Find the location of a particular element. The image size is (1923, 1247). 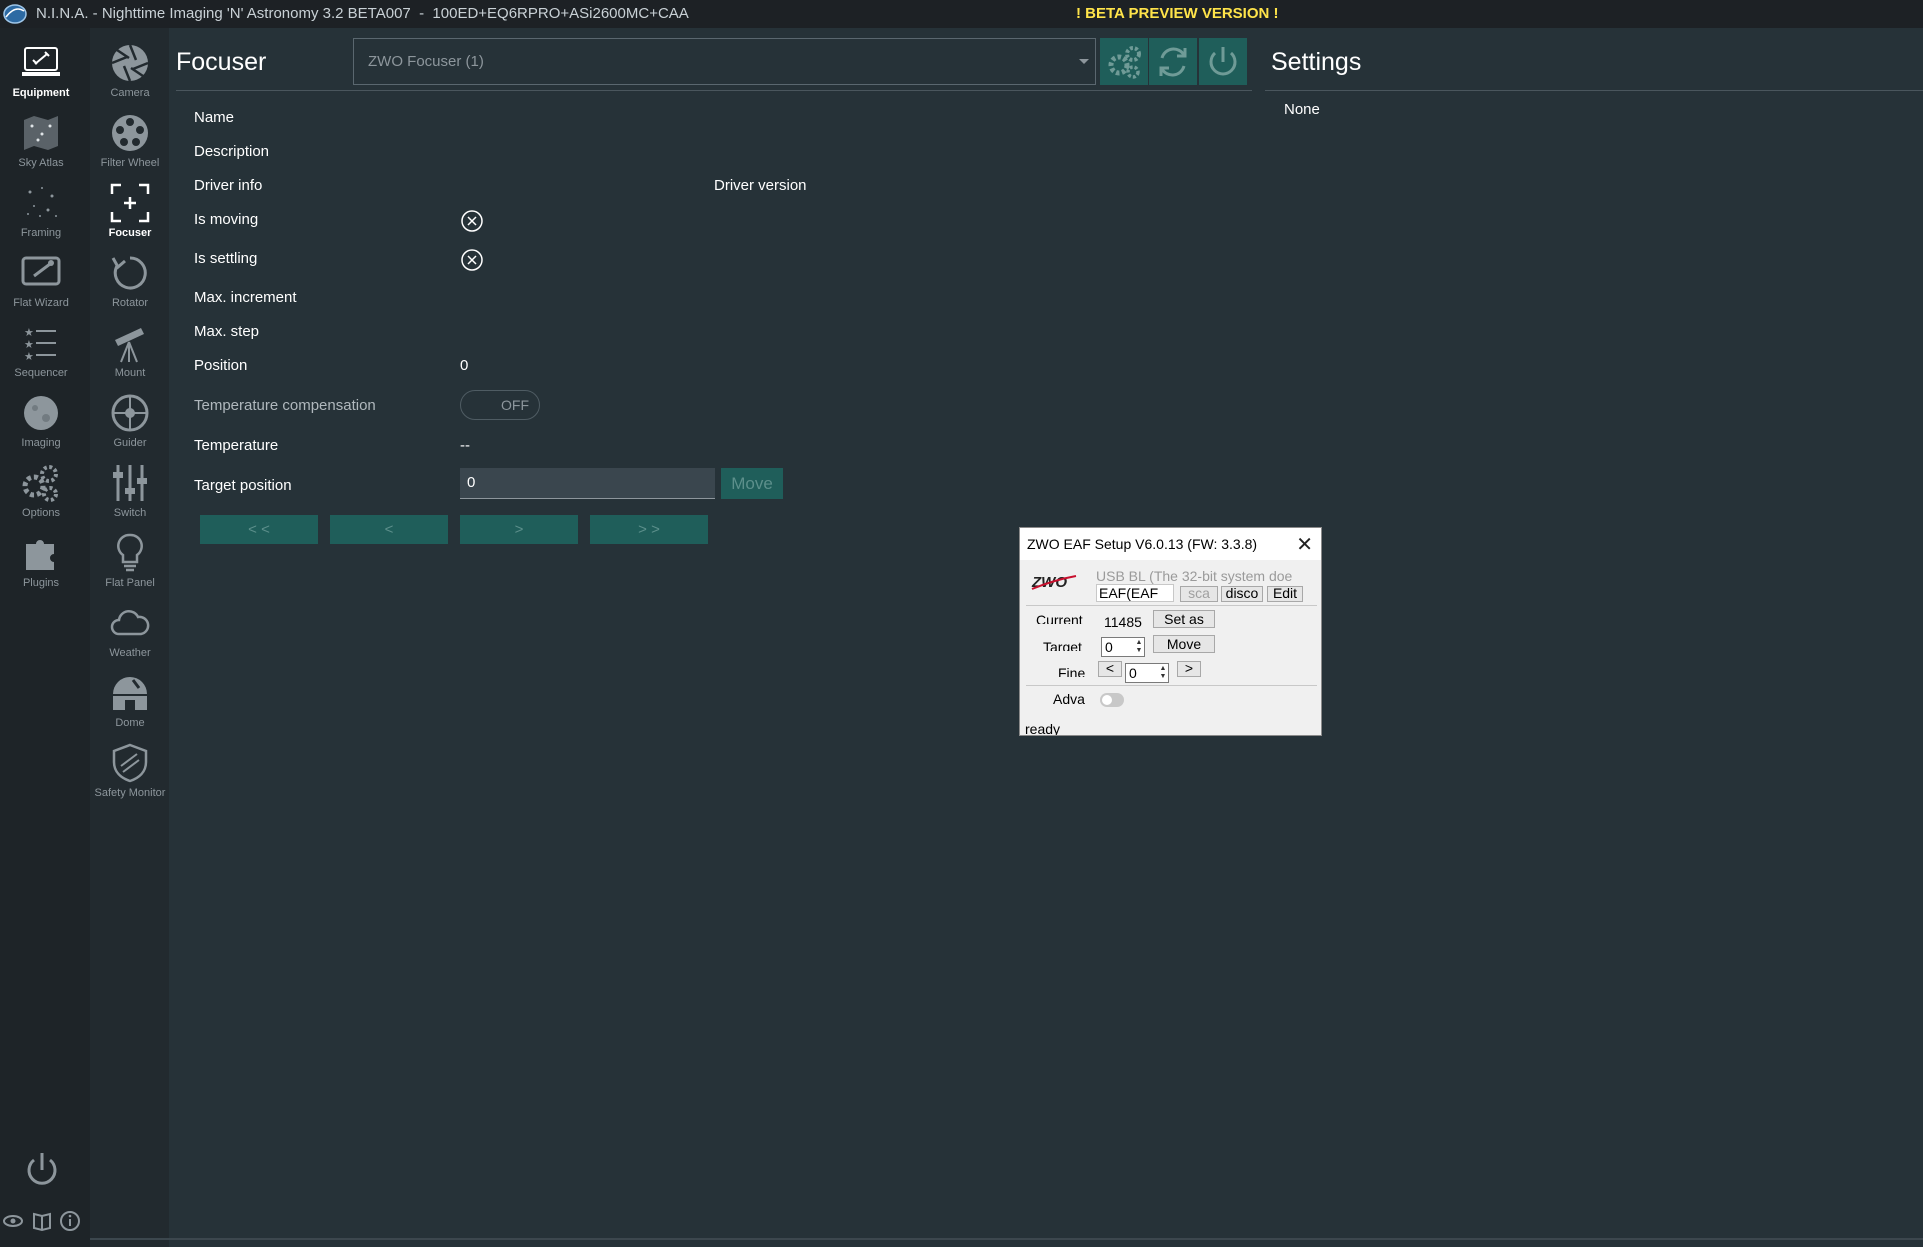

description-label: Description is located at coordinates (232, 151).